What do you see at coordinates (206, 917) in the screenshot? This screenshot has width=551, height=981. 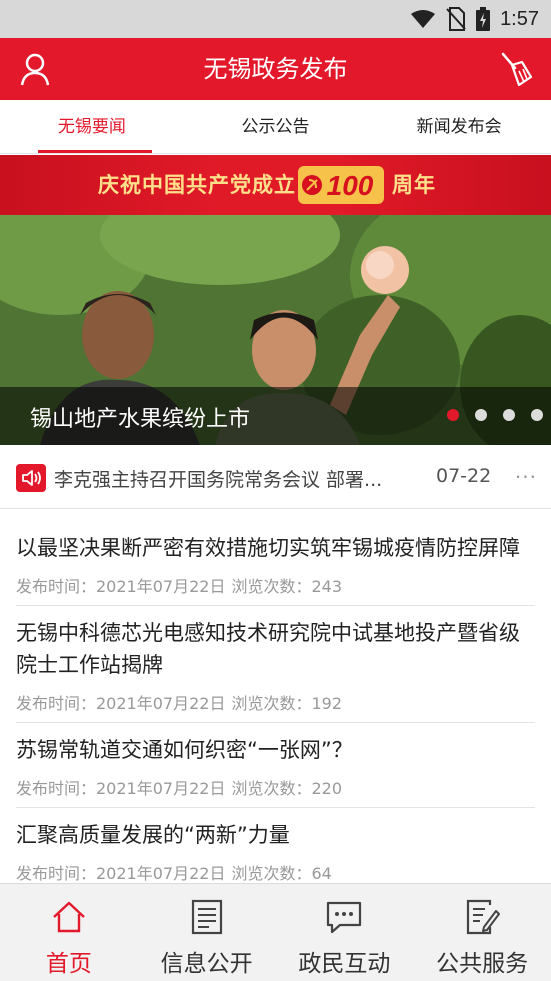 I see `document-icon` at bounding box center [206, 917].